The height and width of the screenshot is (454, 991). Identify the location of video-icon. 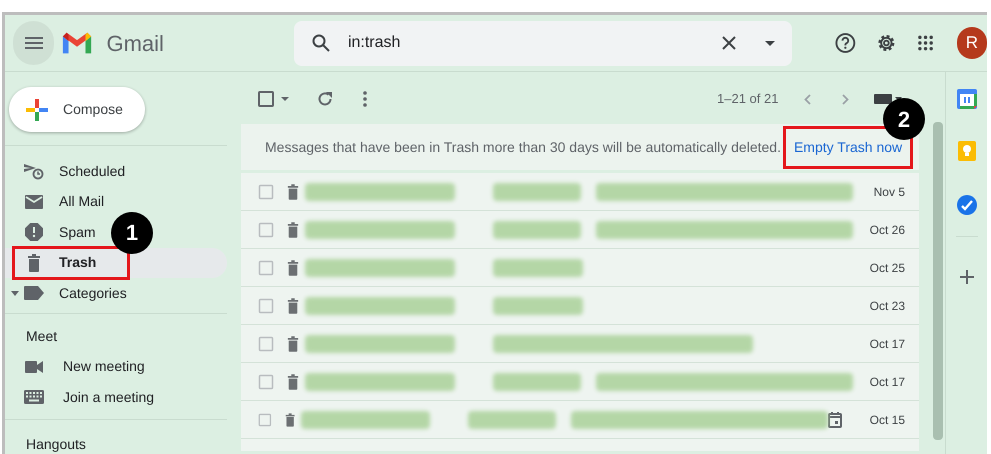
(34, 366).